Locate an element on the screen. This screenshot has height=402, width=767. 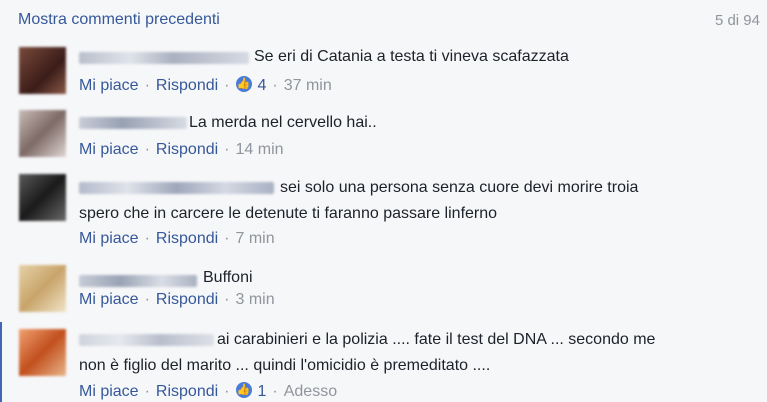
show-previous-comments-link: Mostra commenti precedenti is located at coordinates (119, 20).